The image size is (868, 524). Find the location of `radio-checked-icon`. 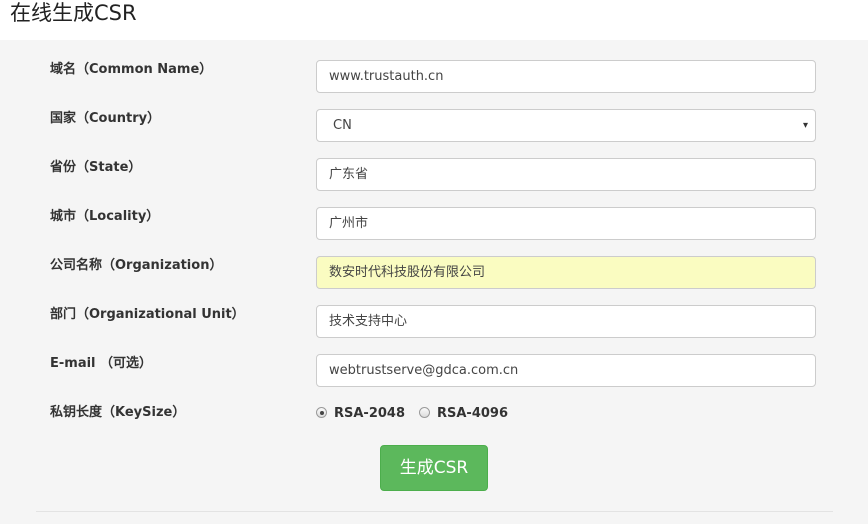

radio-checked-icon is located at coordinates (321, 412).